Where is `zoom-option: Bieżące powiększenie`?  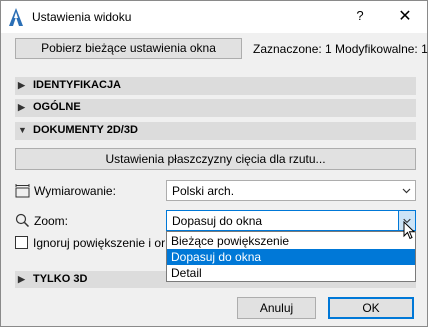 zoom-option: Bieżące powiększenie is located at coordinates (291, 241).